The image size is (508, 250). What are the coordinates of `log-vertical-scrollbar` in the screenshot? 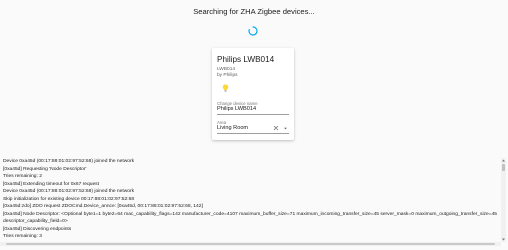 It's located at (503, 200).